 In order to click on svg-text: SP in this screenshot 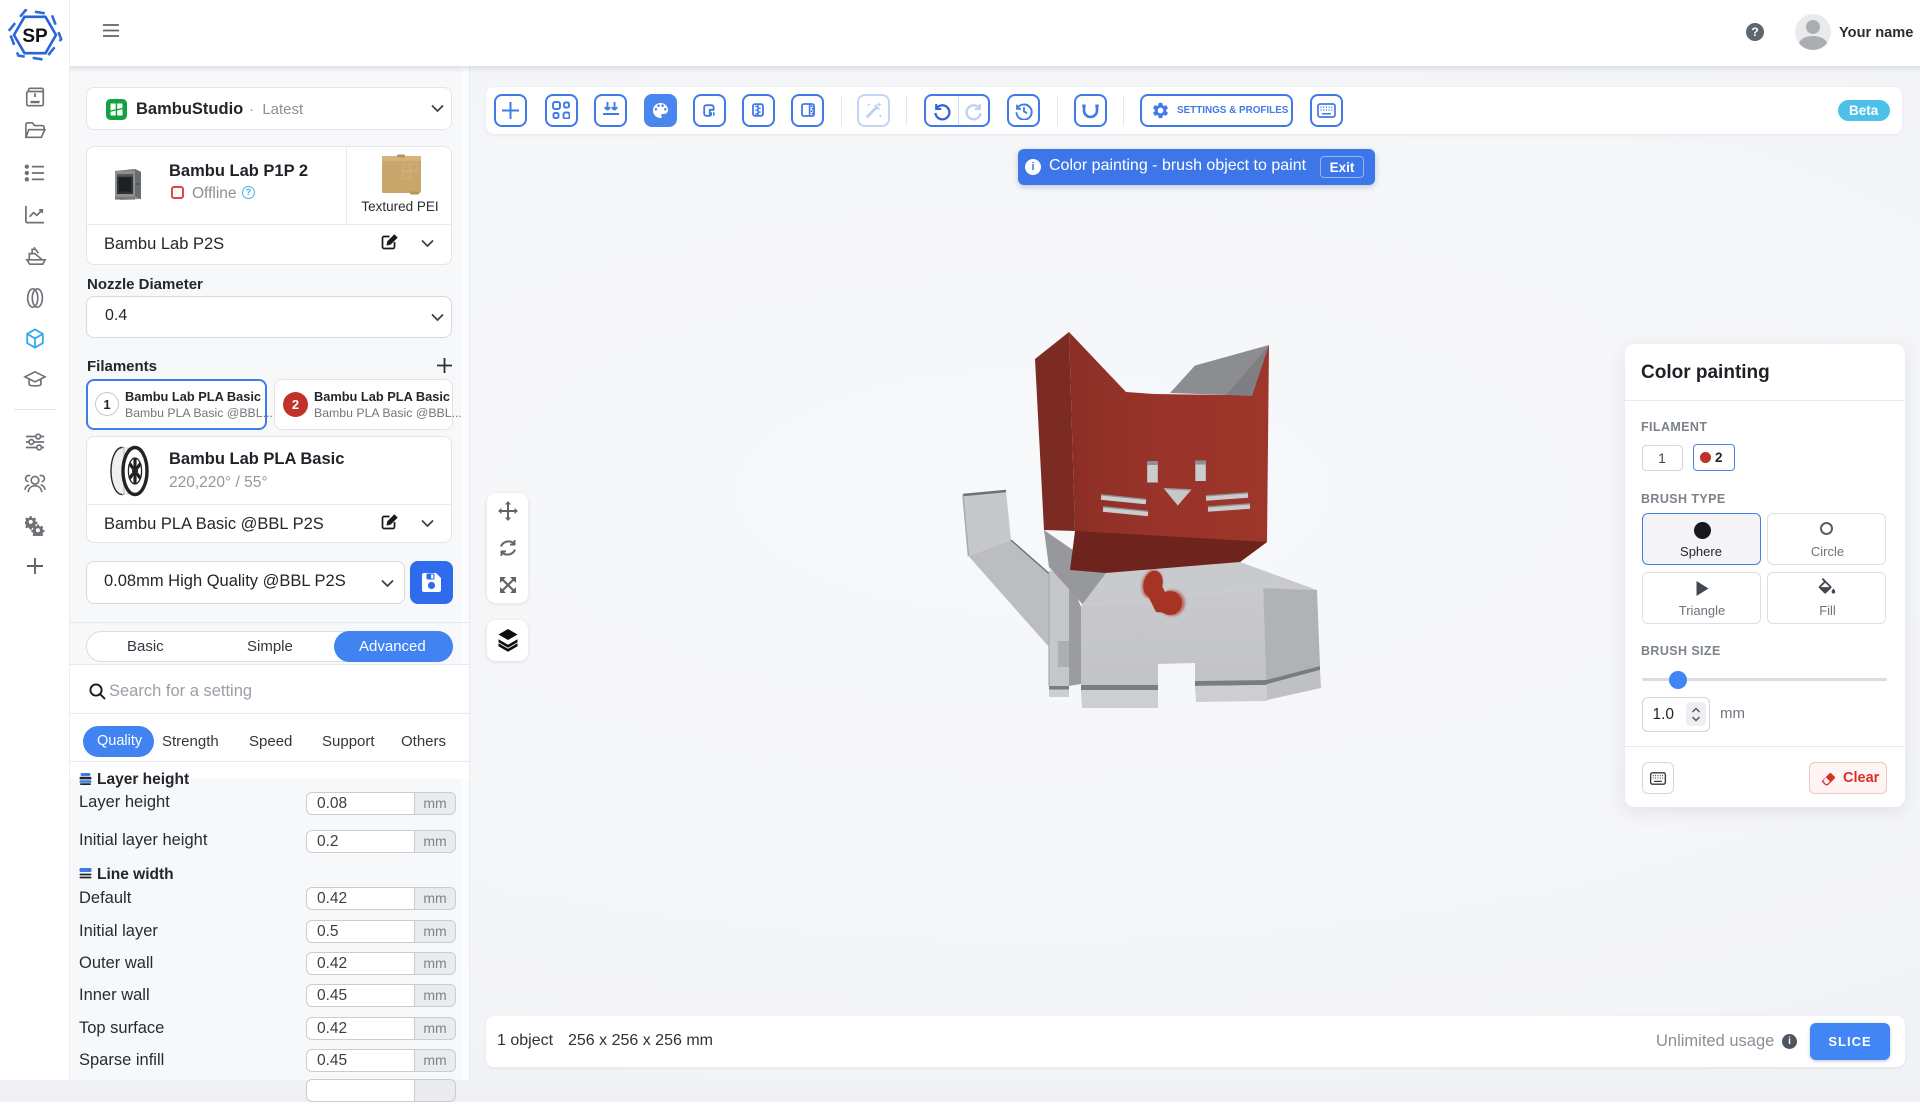, I will do `click(35, 36)`.